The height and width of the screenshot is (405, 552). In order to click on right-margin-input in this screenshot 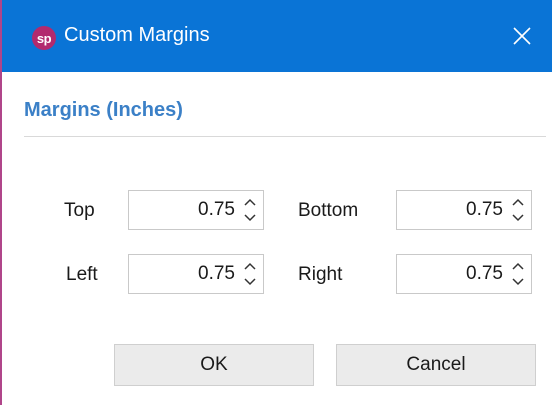, I will do `click(451, 274)`.